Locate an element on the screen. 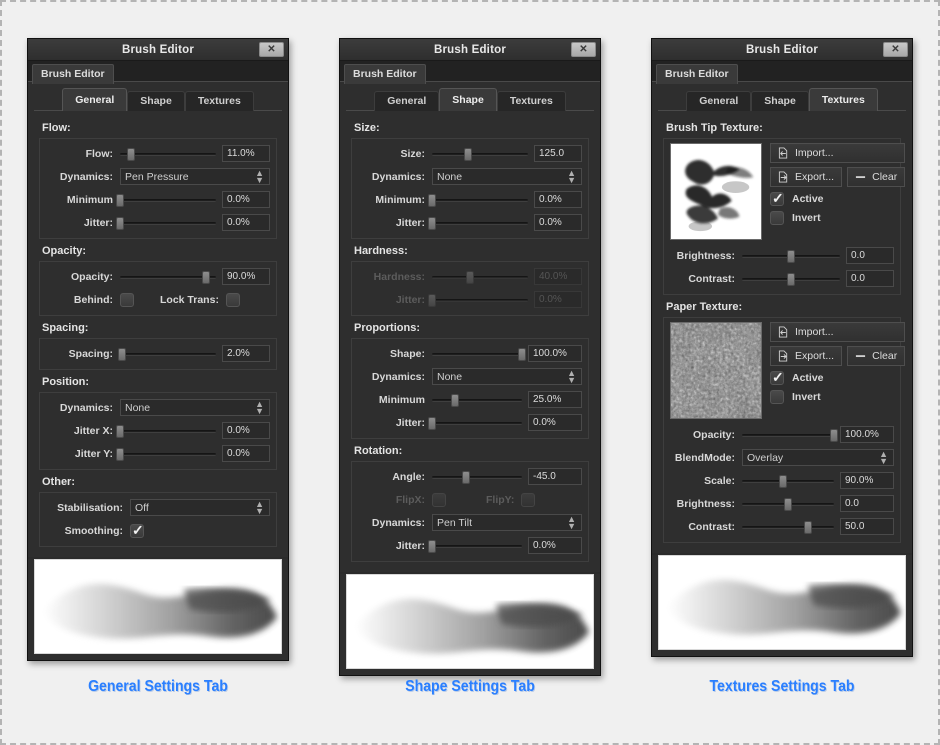  slider-angle is located at coordinates (477, 477).